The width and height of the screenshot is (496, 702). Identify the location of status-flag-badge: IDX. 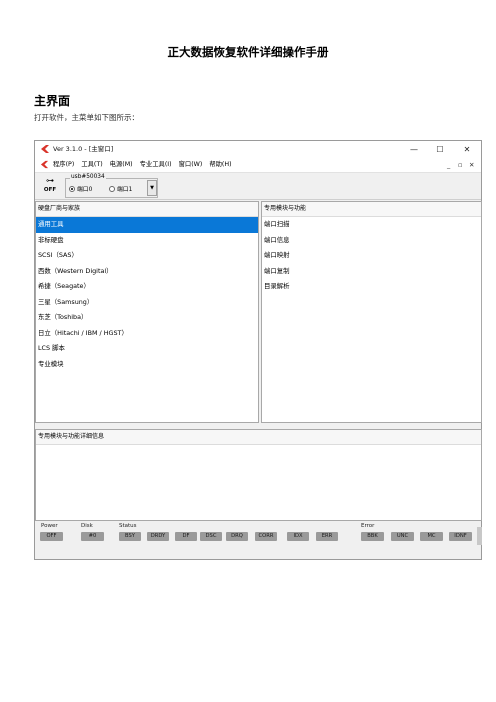
(298, 536).